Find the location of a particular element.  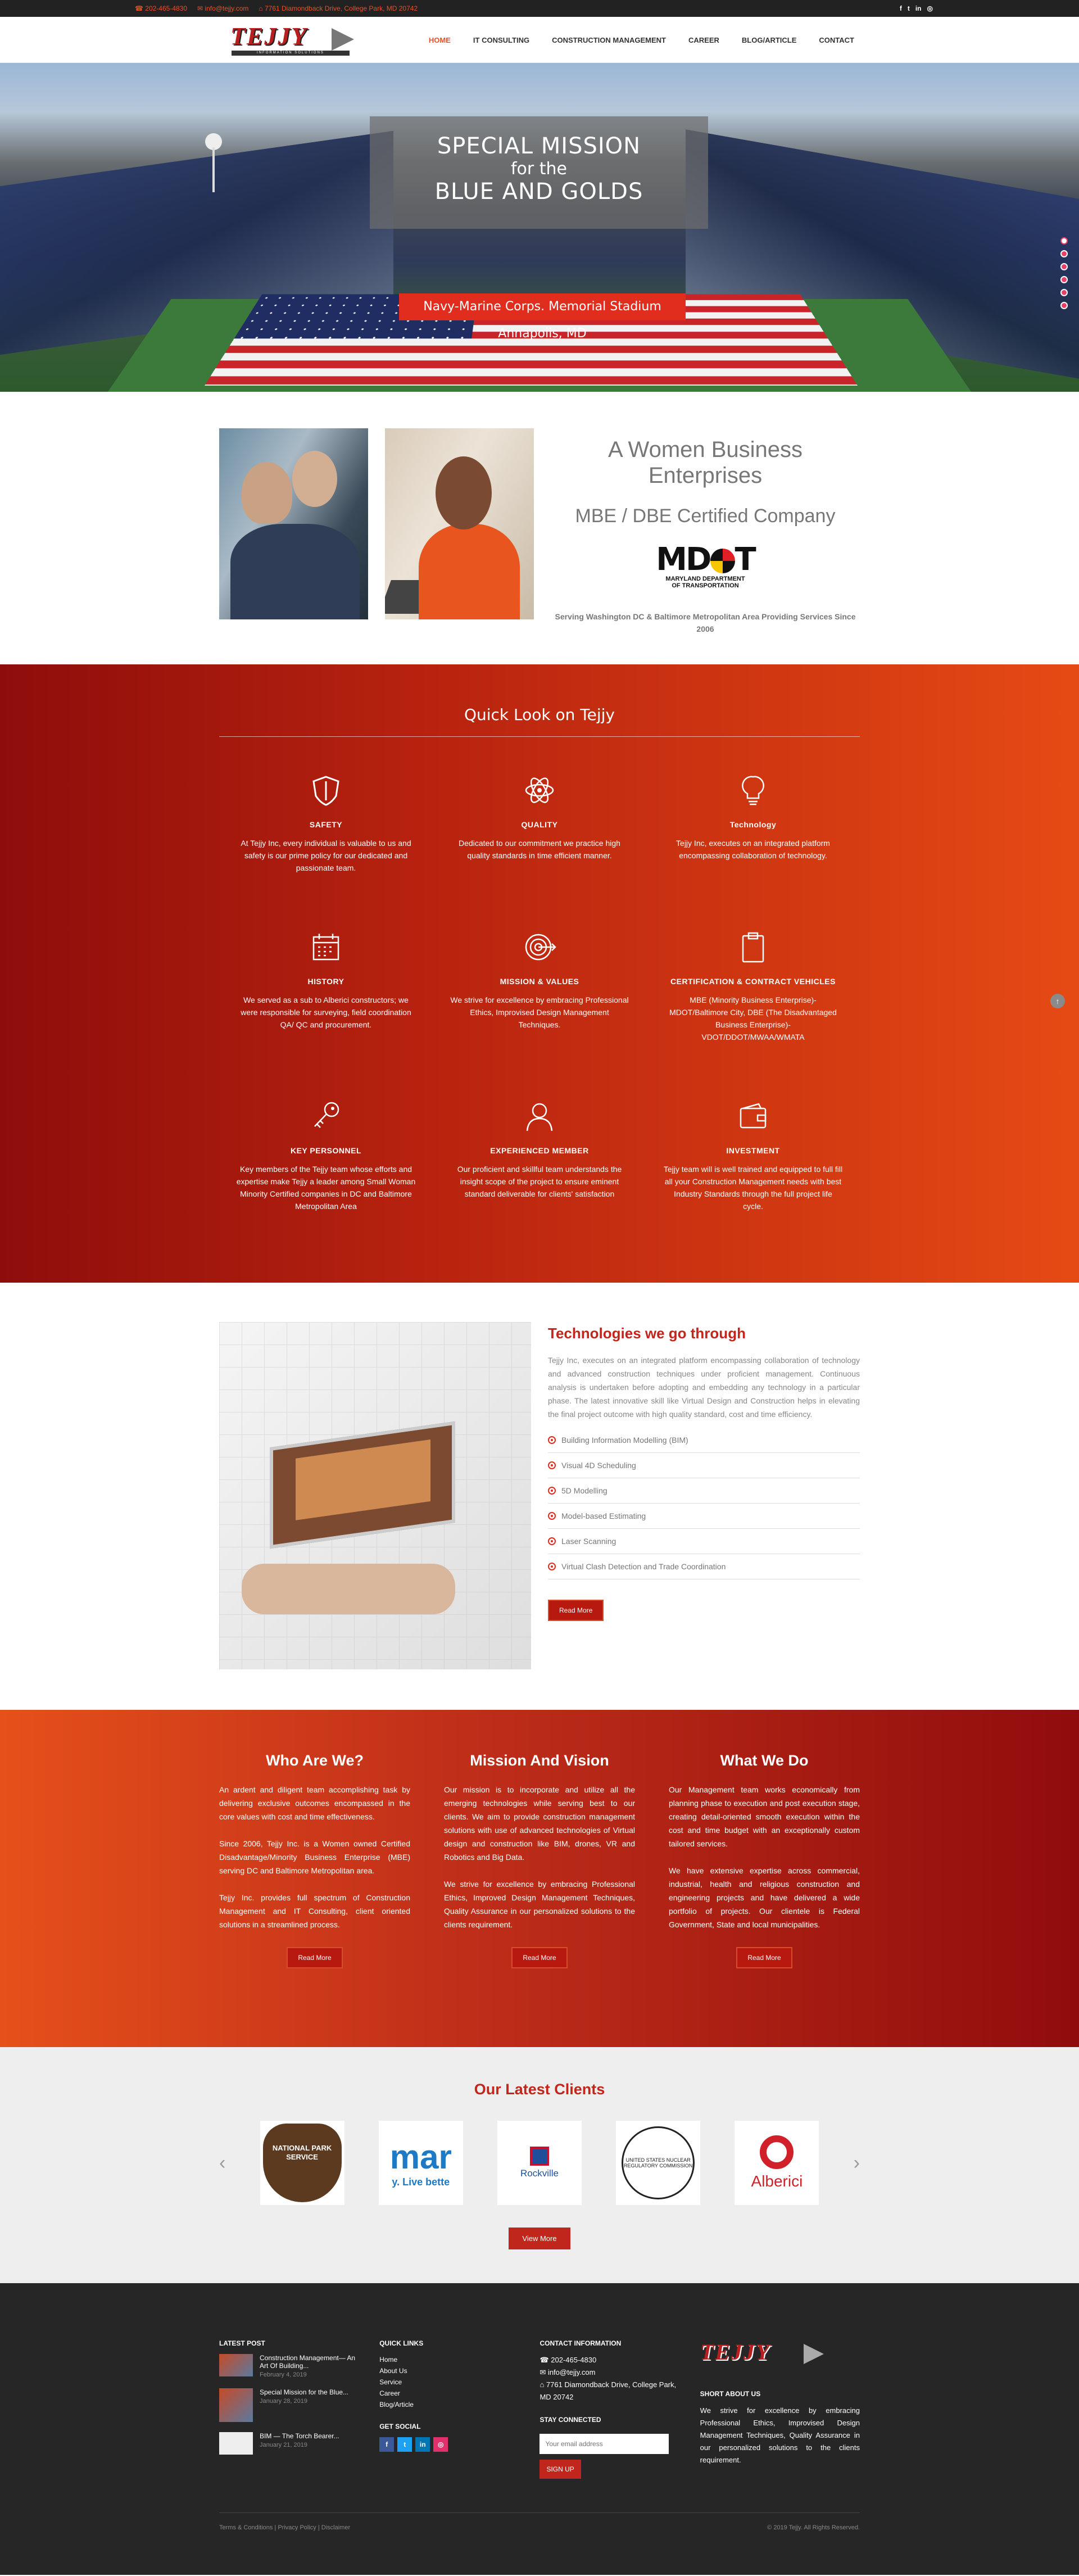

top-email: ✉ info@tejjy.com is located at coordinates (223, 8).